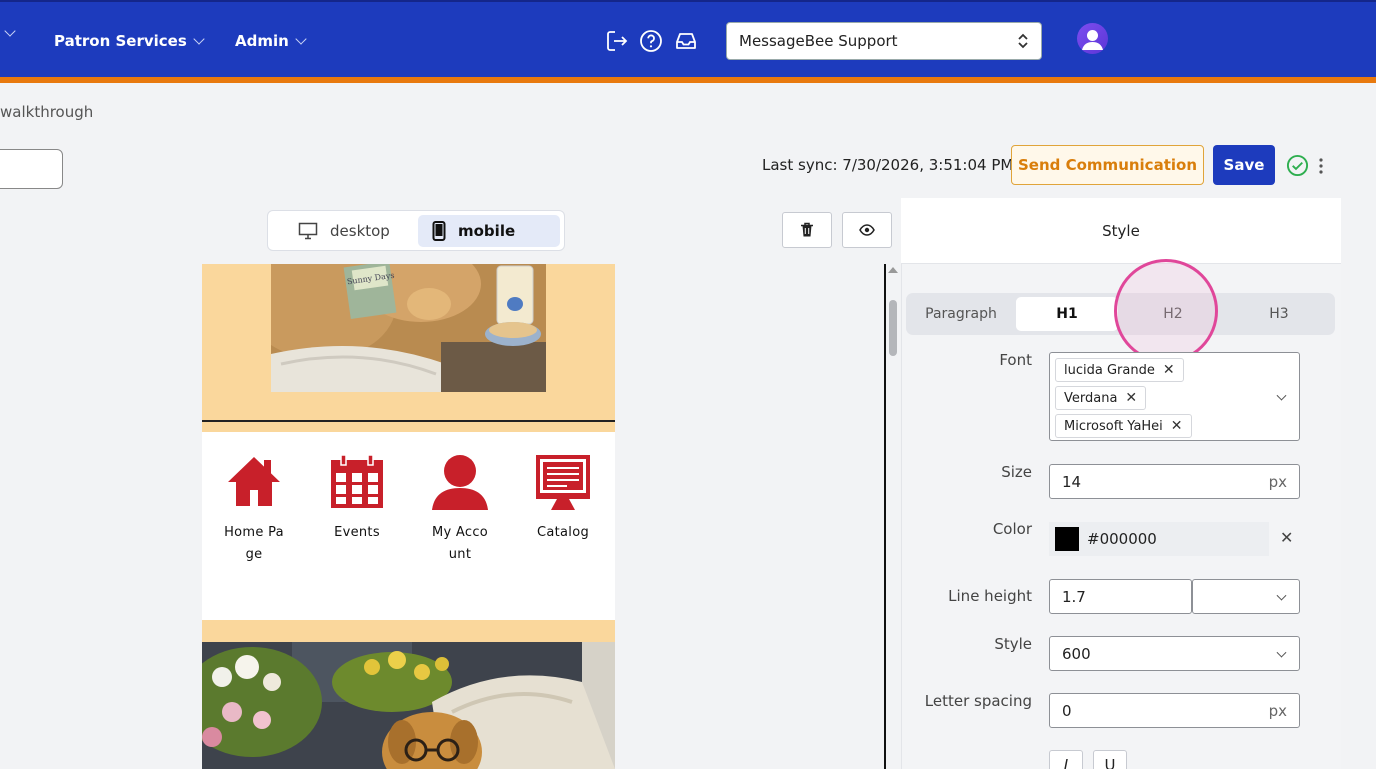 This screenshot has height=769, width=1376. I want to click on tab-h1: H1, so click(1067, 314).